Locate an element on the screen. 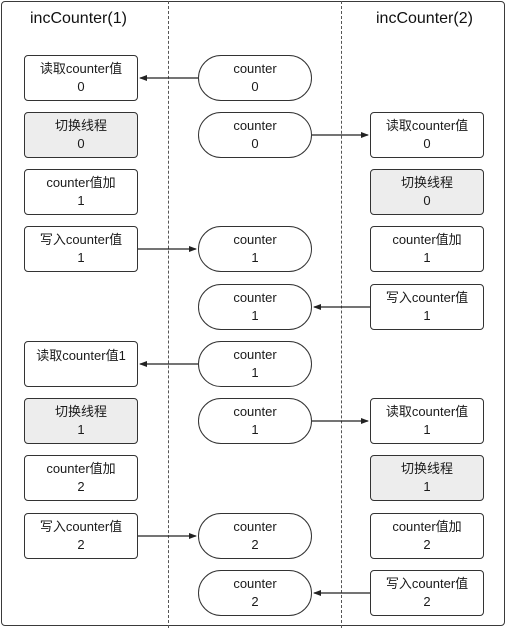 The width and height of the screenshot is (509, 630). left-step-increment: counter值加 1 is located at coordinates (81, 192).